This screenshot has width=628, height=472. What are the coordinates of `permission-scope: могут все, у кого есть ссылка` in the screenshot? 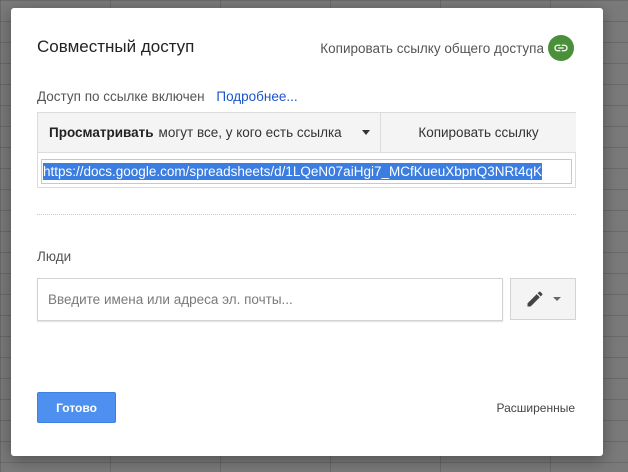 It's located at (250, 132).